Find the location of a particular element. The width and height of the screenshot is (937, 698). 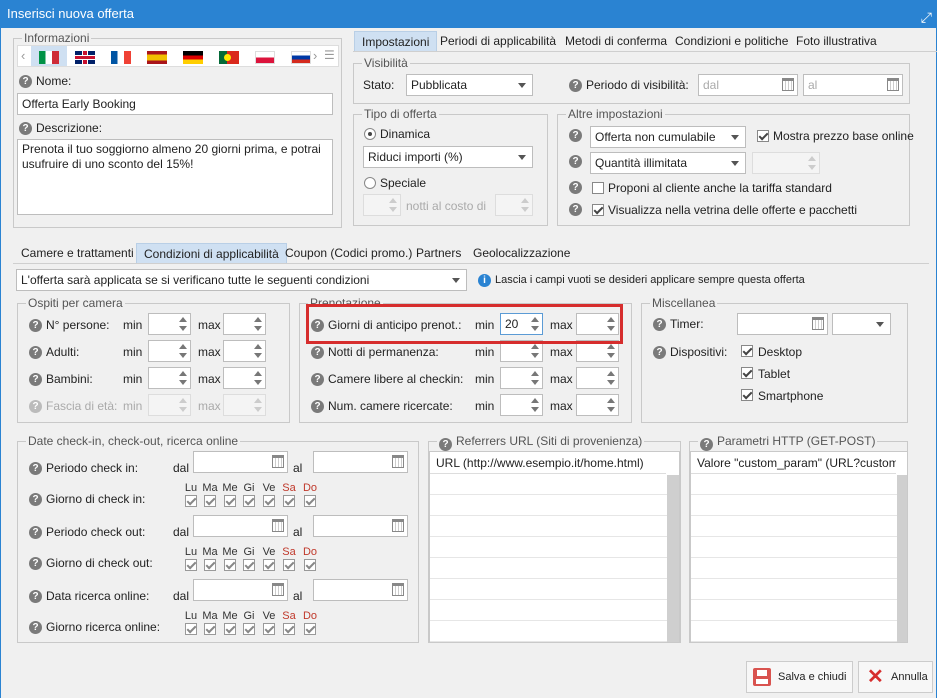

referrers-grid: URL (http://www.esempio.it/home.html) is located at coordinates (554, 547).